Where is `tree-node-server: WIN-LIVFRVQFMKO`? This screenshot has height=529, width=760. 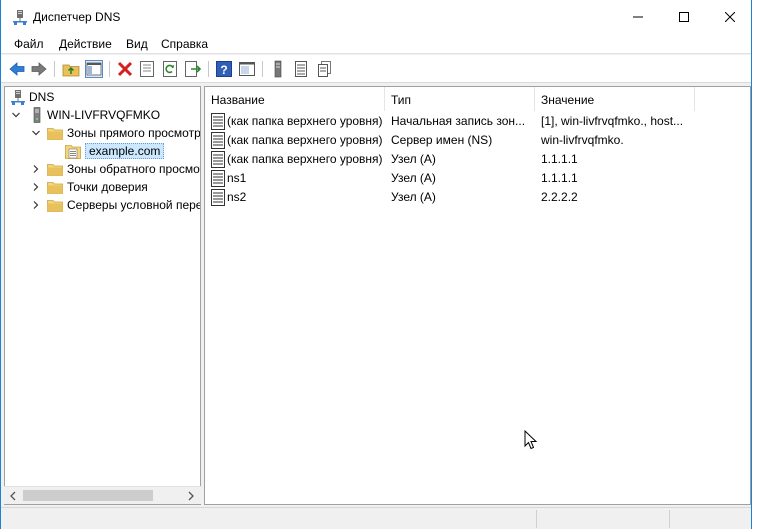
tree-node-server: WIN-LIVFRVQFMKO is located at coordinates (85, 115).